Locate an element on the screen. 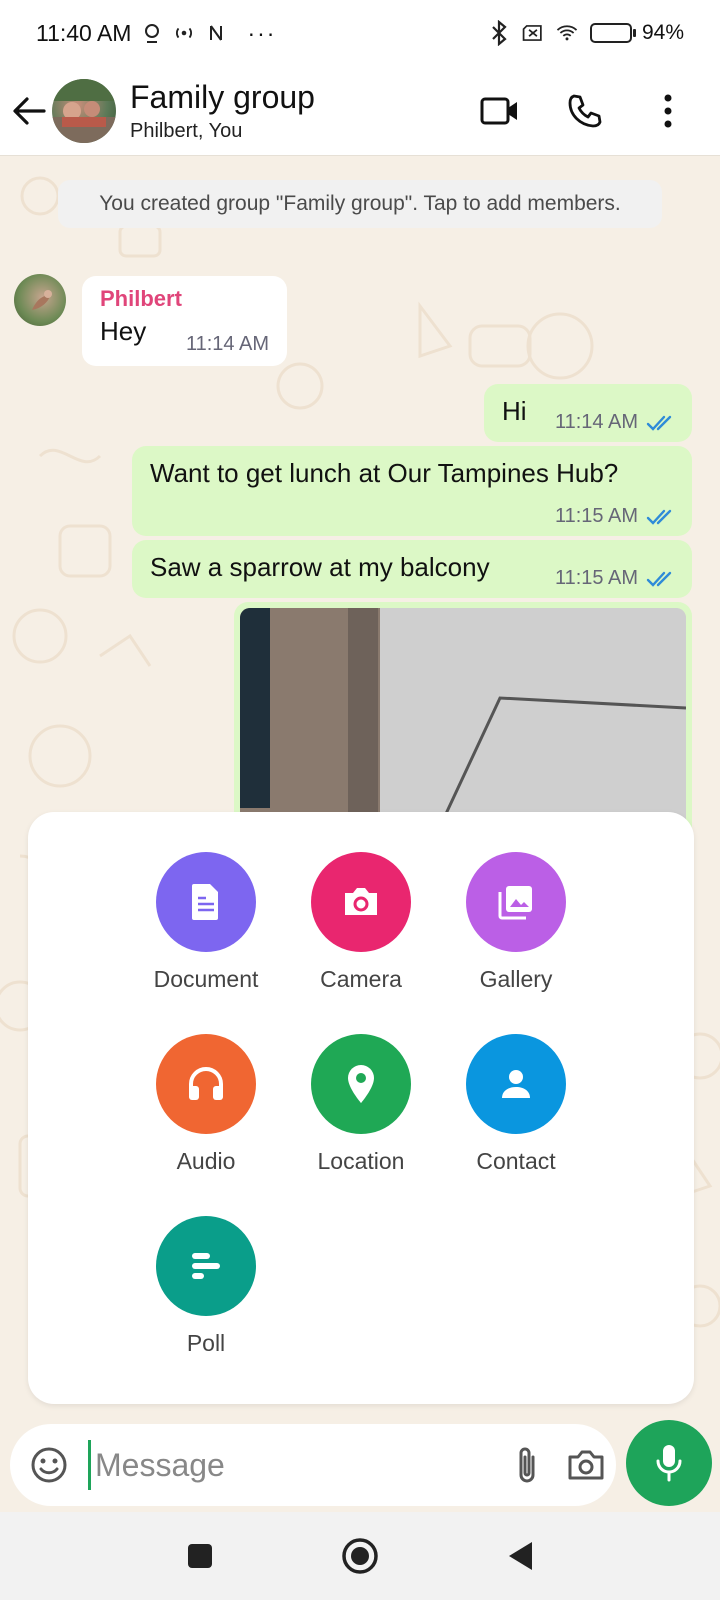  video-call-button is located at coordinates (500, 111).